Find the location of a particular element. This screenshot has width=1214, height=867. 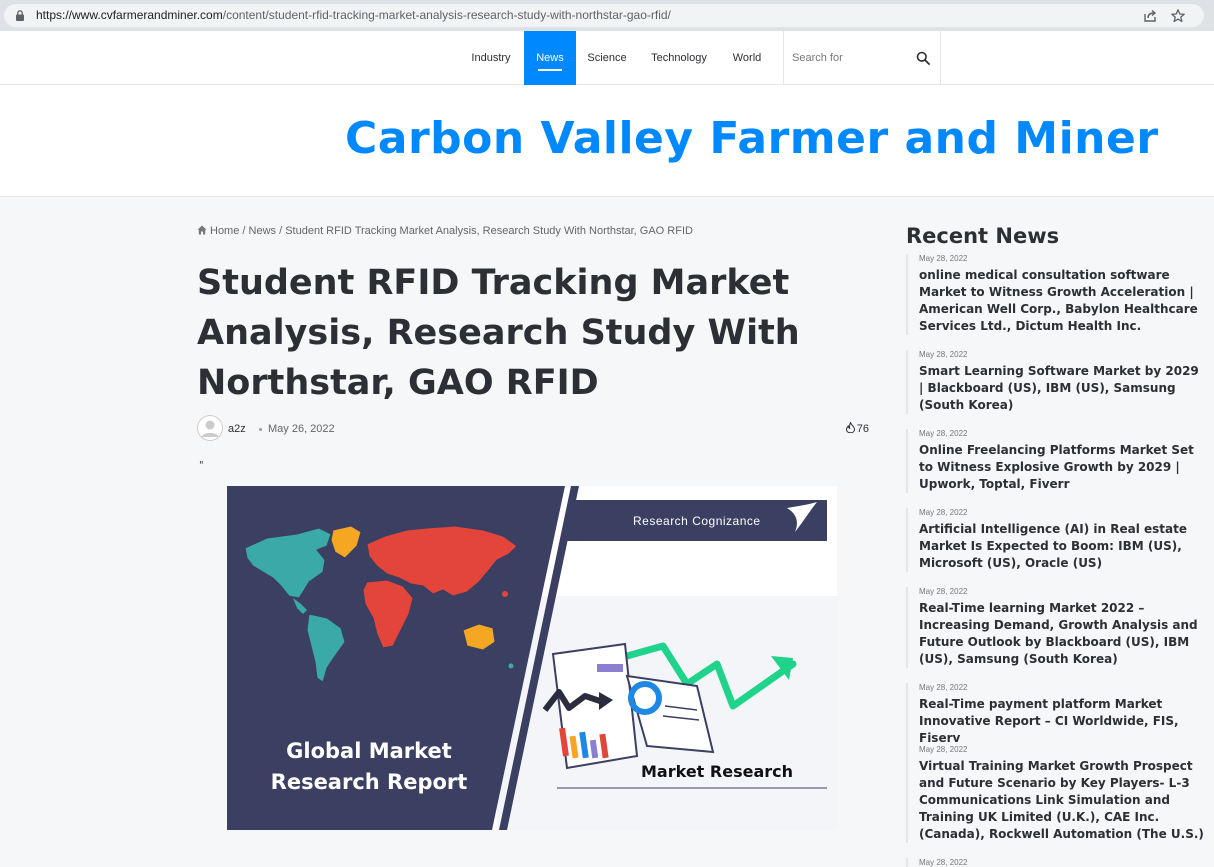

site-title: Carbon Valley Farmer and Miner is located at coordinates (752, 138).